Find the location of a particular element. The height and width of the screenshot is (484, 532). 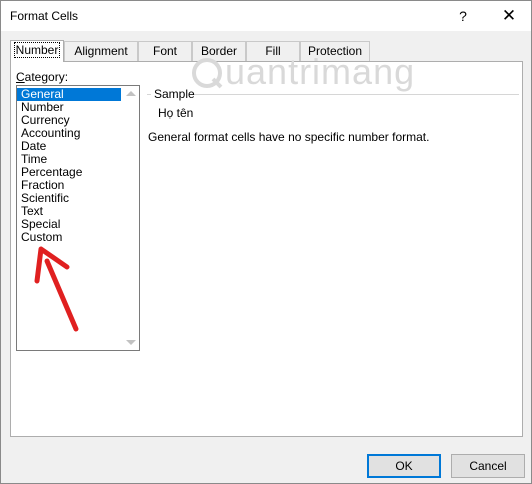

cancel-button: Cancel is located at coordinates (488, 466).